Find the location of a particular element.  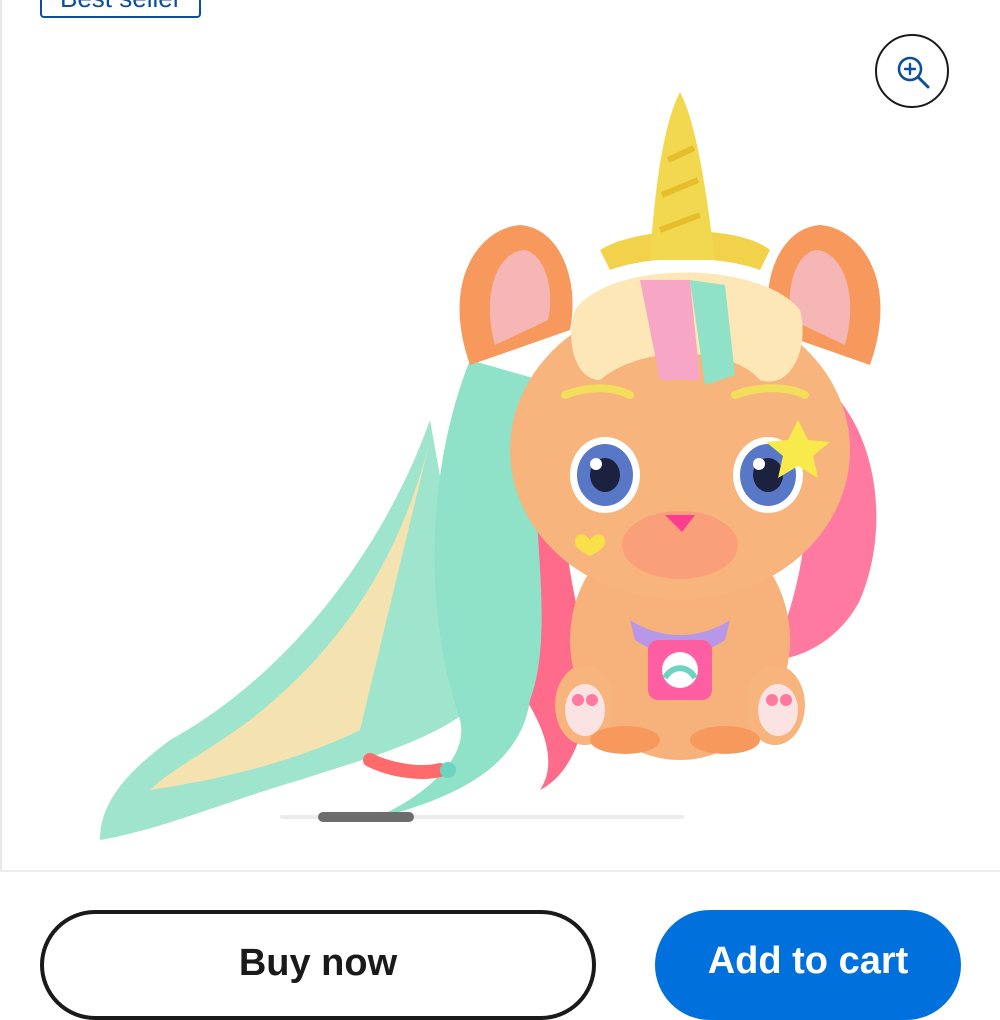

add-to-cart-button: Add to cart is located at coordinates (808, 965).